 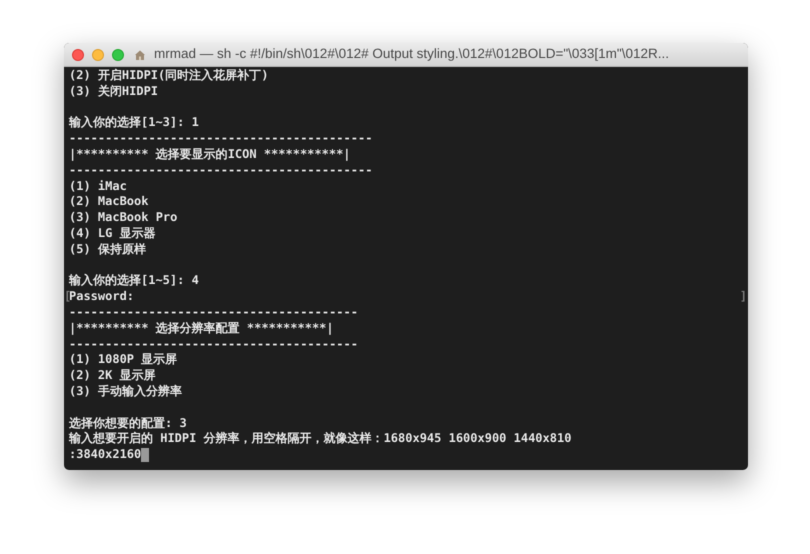 What do you see at coordinates (98, 54) in the screenshot?
I see `minimize-button` at bounding box center [98, 54].